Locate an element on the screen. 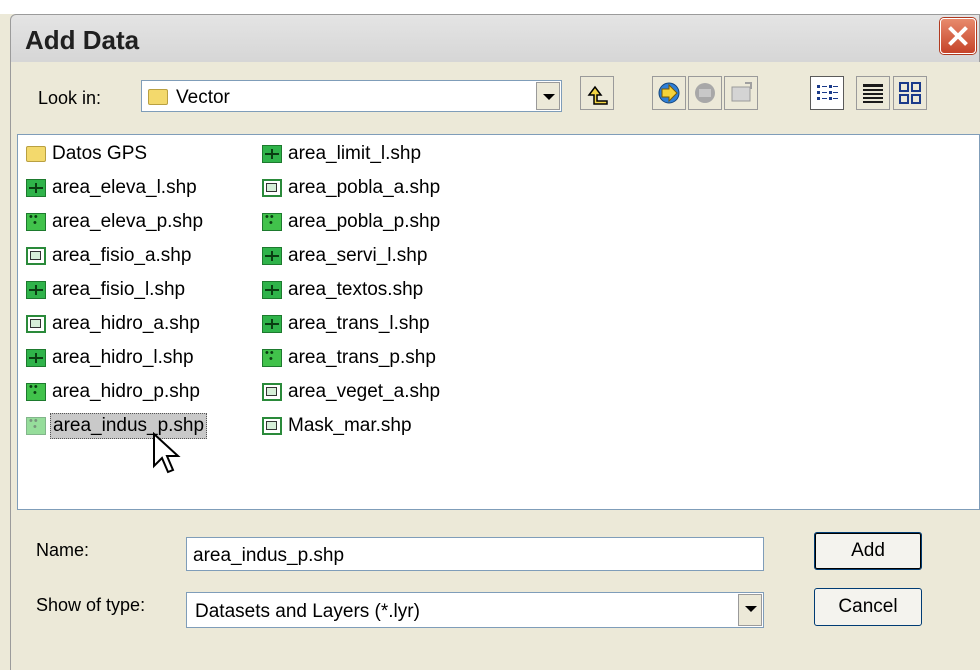  up-one-level-button is located at coordinates (597, 93).